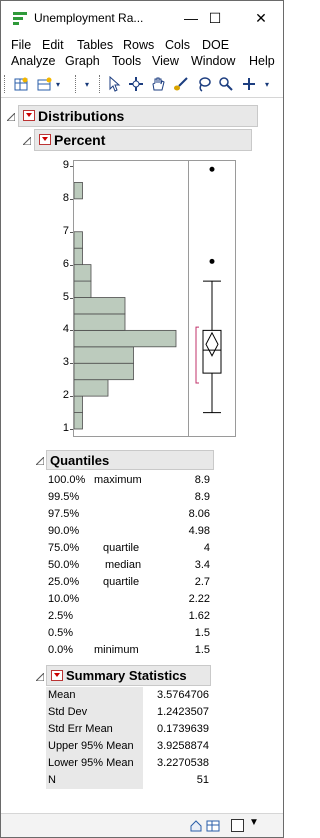 This screenshot has height=838, width=320. Describe the element at coordinates (237, 825) in the screenshot. I see `selection-checkbox` at that location.